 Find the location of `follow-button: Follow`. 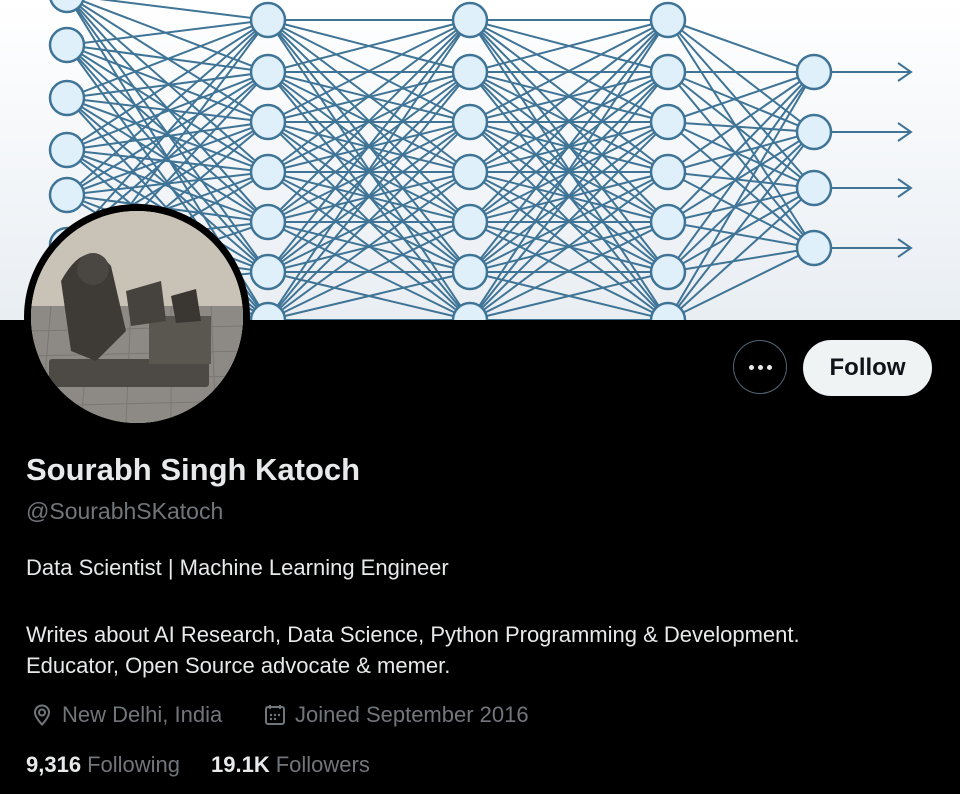

follow-button: Follow is located at coordinates (867, 368).